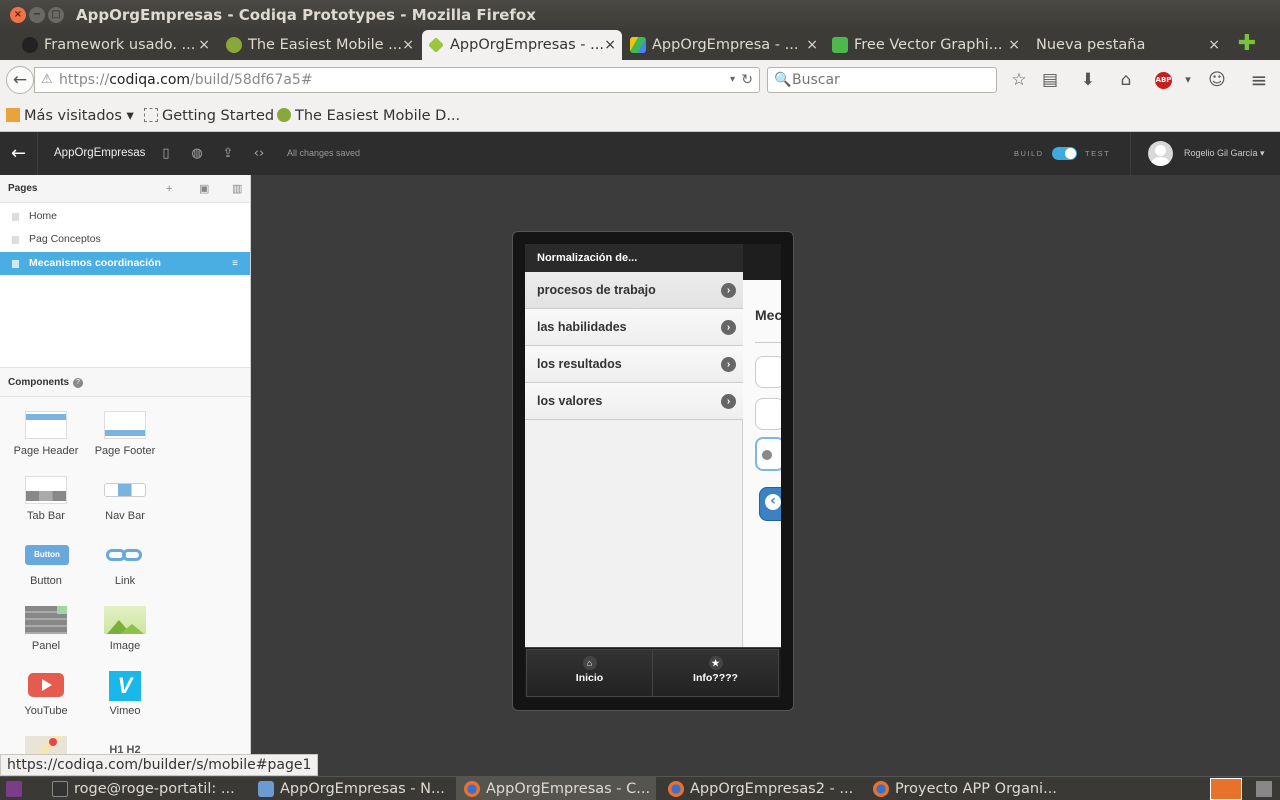  I want to click on search-bar: 🔍, so click(882, 80).